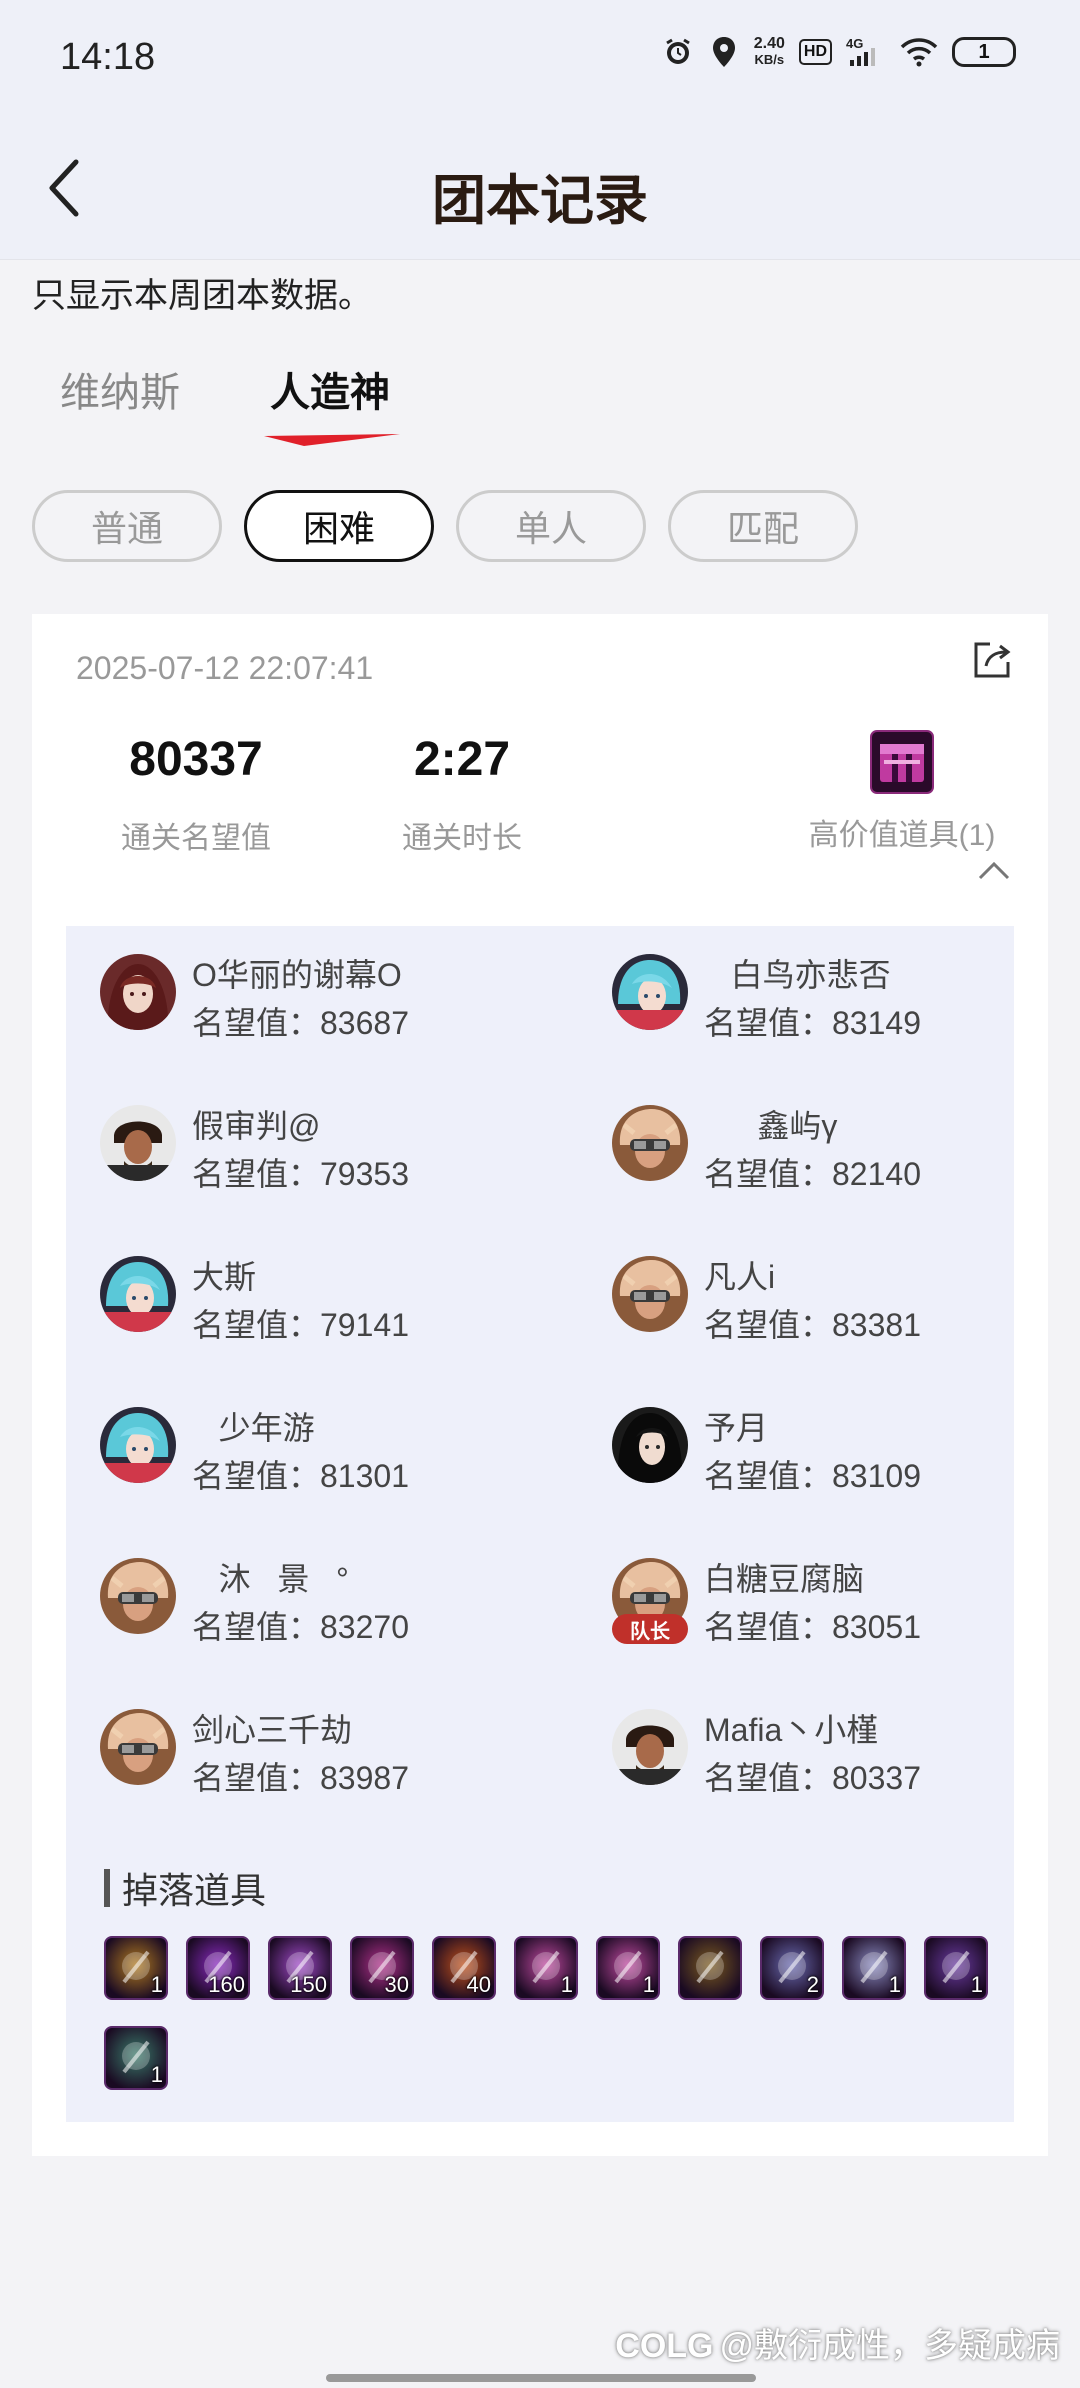  Describe the element at coordinates (551, 526) in the screenshot. I see `chip-solo: 单人` at that location.